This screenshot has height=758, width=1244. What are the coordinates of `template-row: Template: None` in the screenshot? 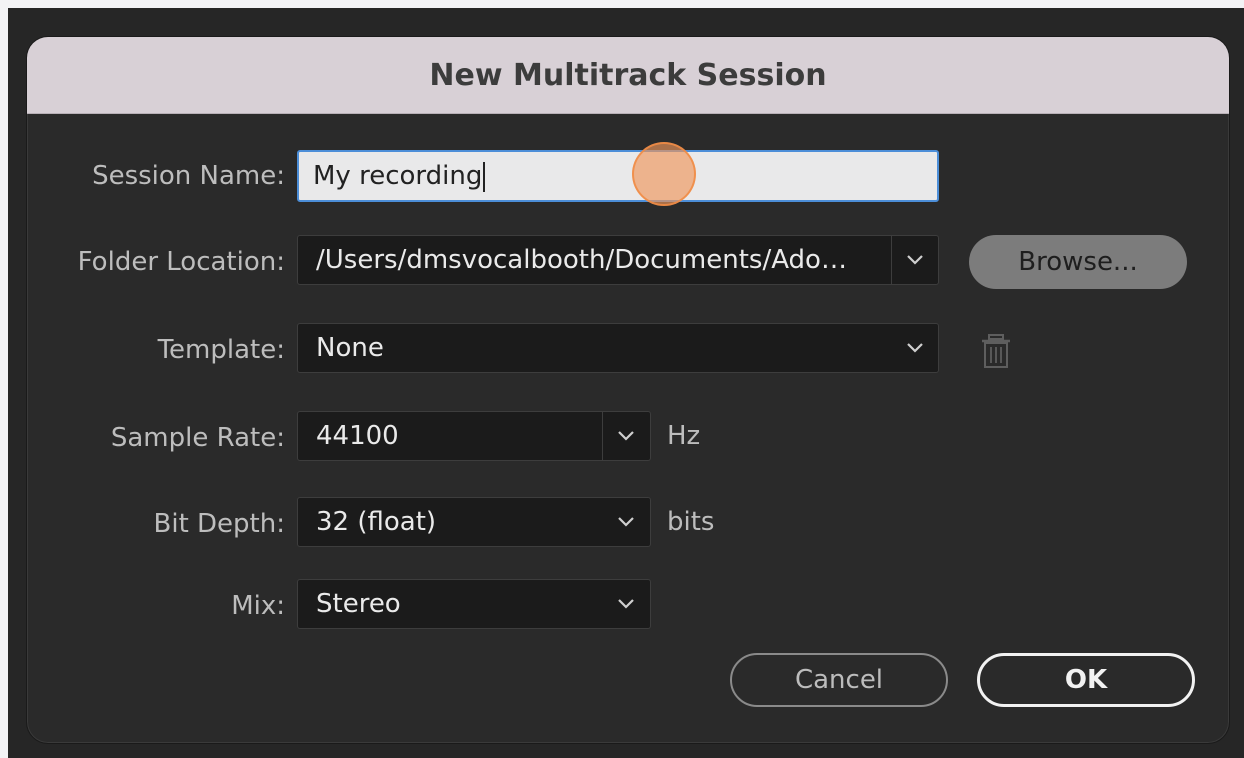 It's located at (628, 350).